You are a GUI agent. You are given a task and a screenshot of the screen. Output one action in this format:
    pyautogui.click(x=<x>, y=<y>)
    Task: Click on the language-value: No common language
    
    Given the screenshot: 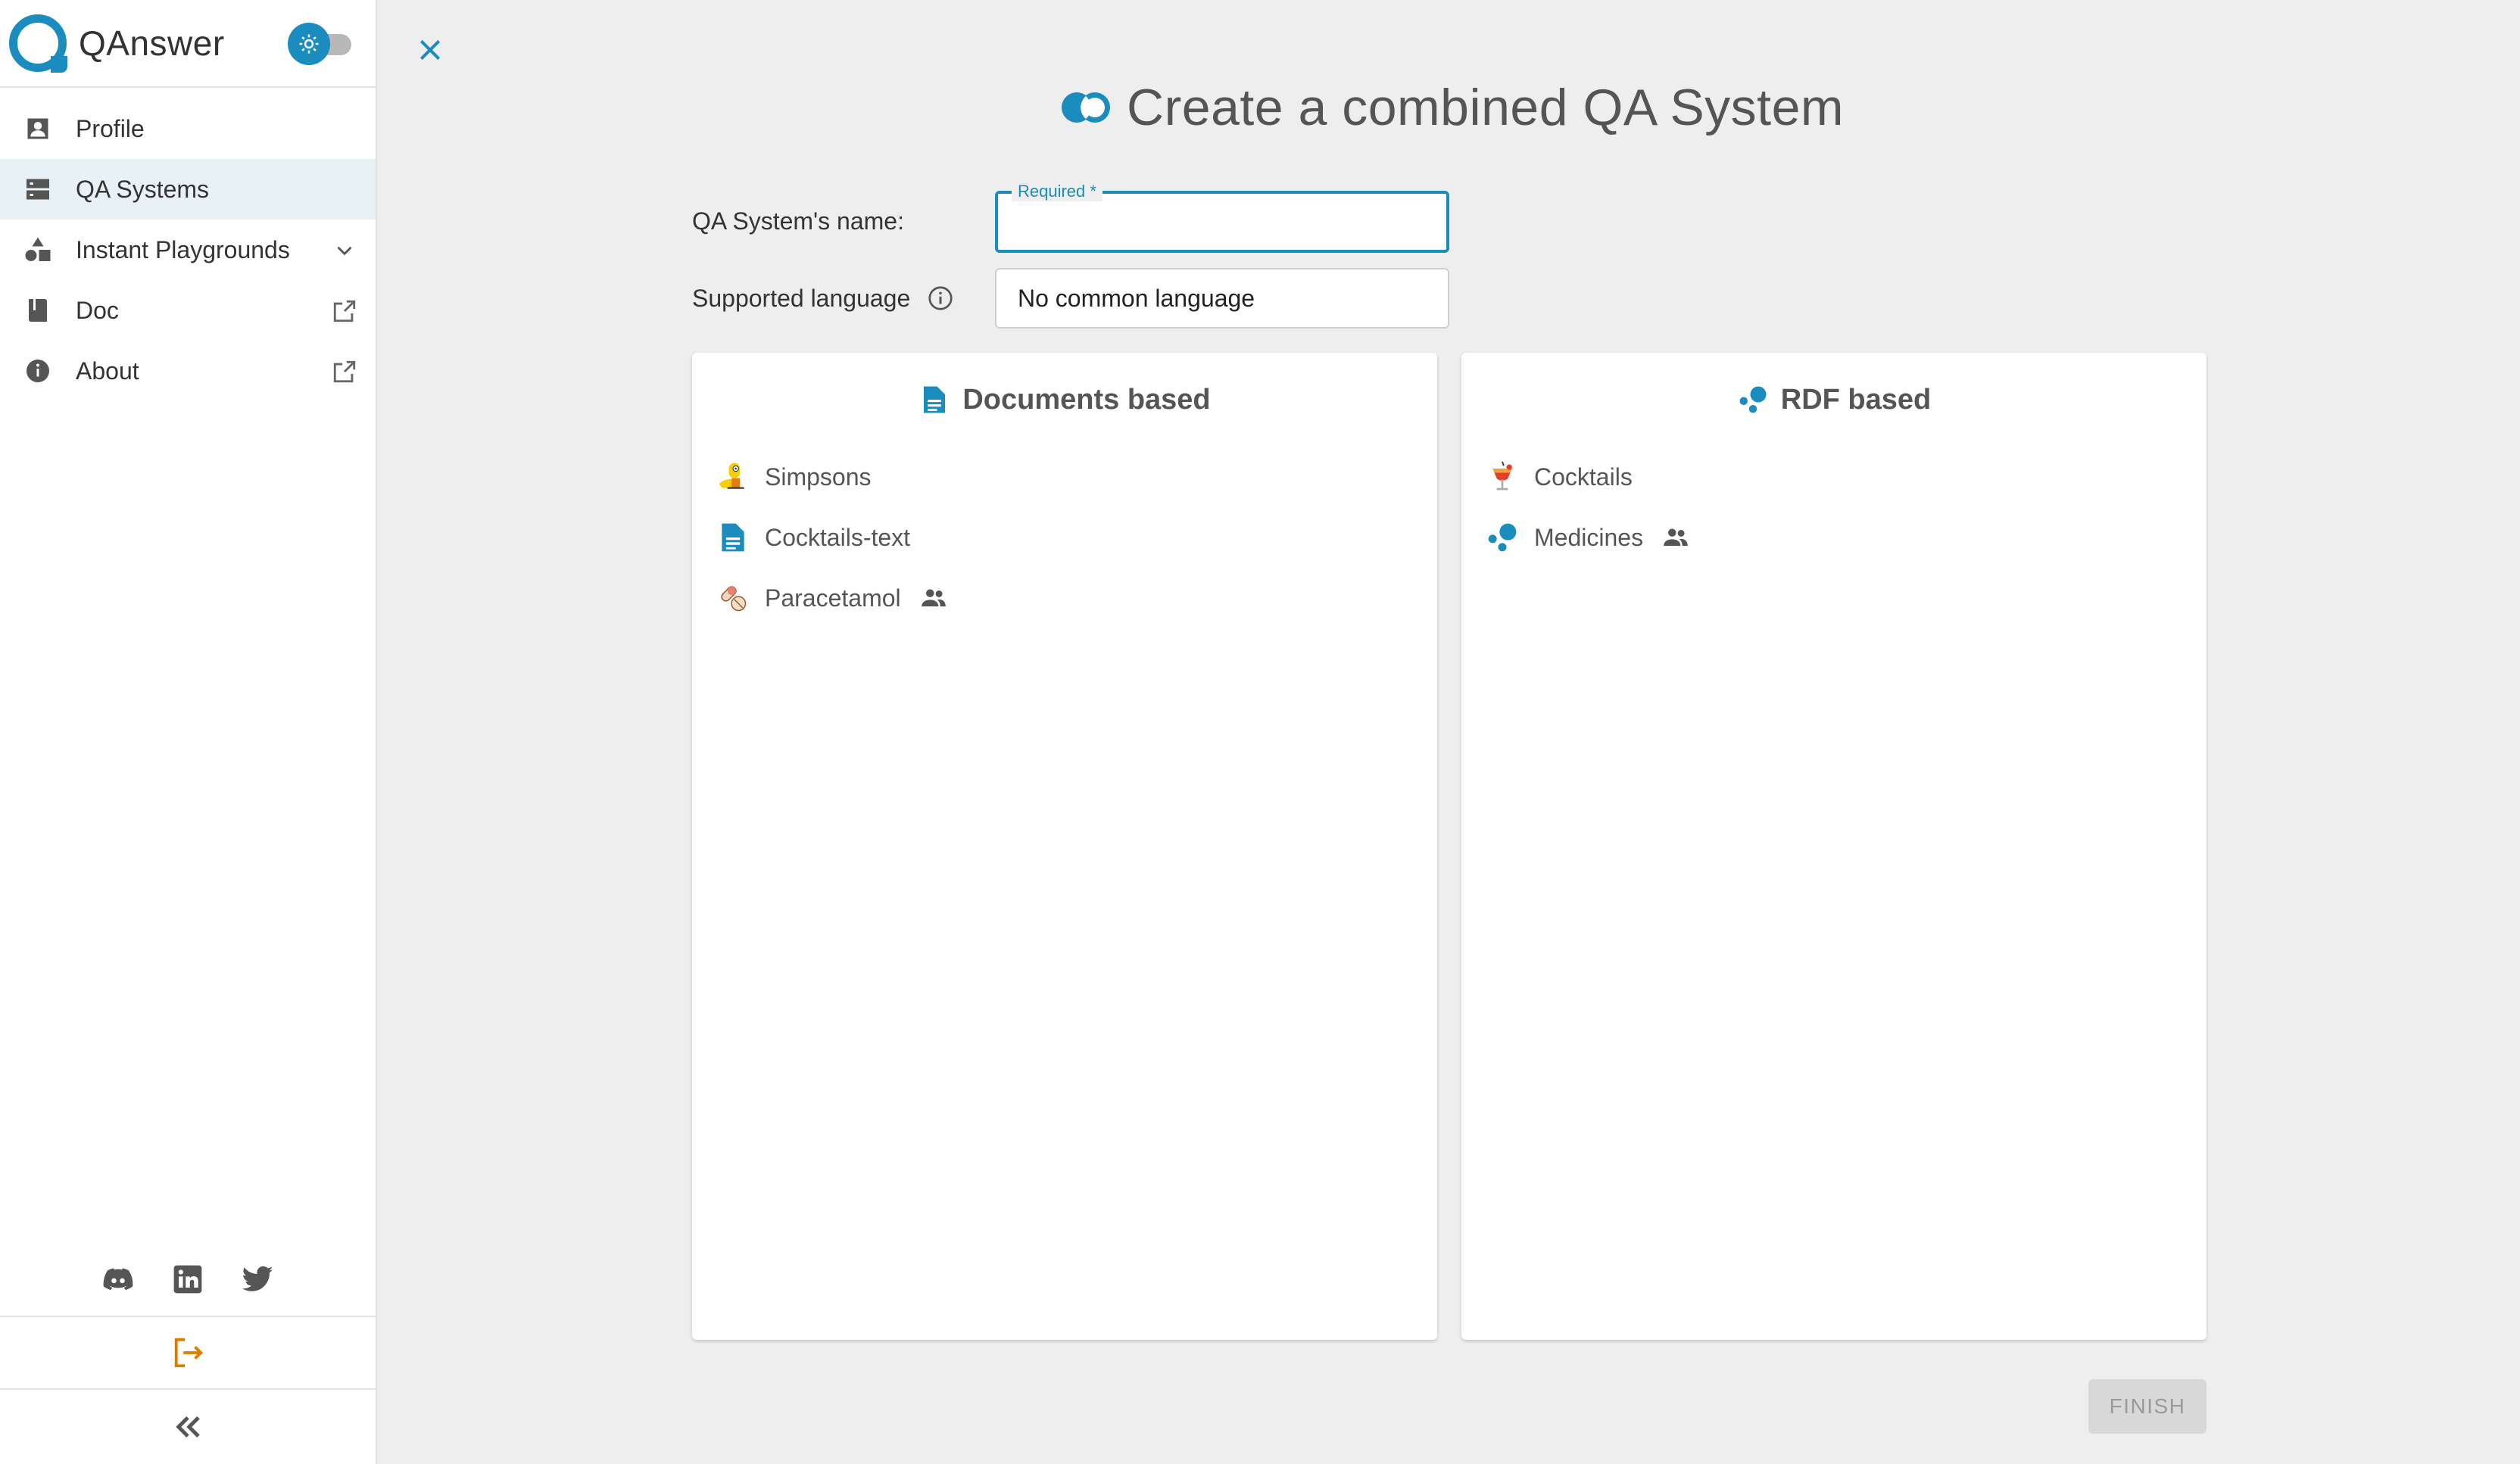 What is the action you would take?
    pyautogui.click(x=1136, y=298)
    